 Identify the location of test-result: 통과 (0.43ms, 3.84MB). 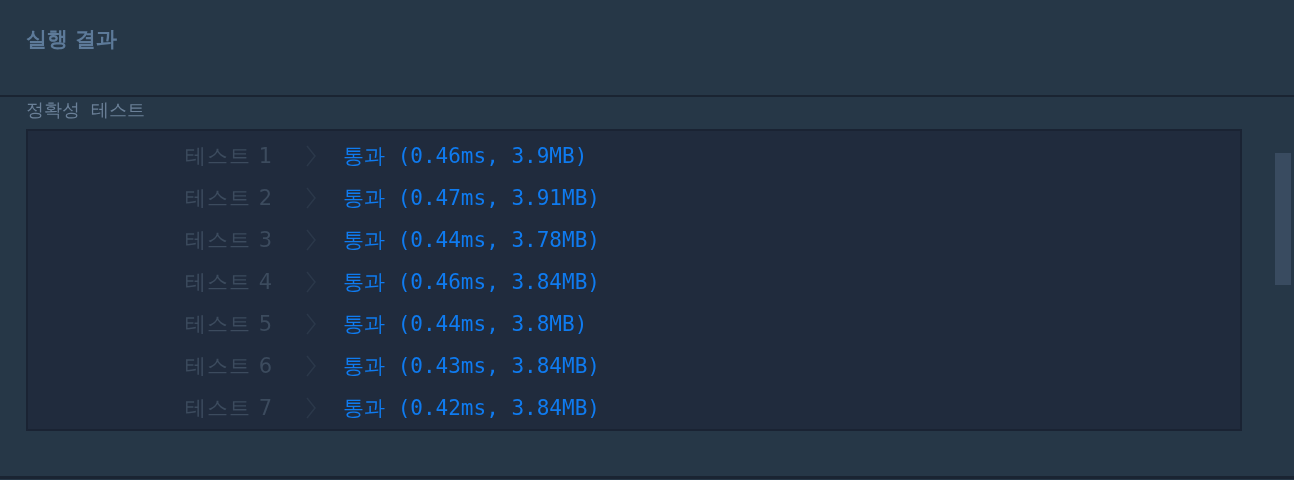
(472, 366).